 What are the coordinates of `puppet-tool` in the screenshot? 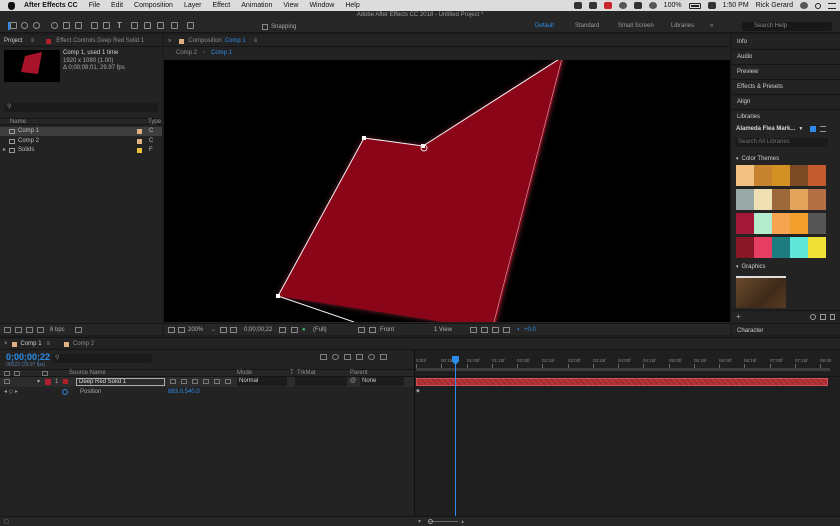 It's located at (190, 26).